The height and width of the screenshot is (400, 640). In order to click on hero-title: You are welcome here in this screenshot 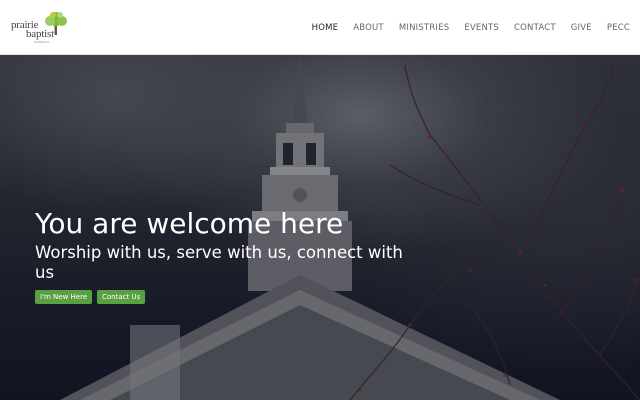, I will do `click(189, 223)`.